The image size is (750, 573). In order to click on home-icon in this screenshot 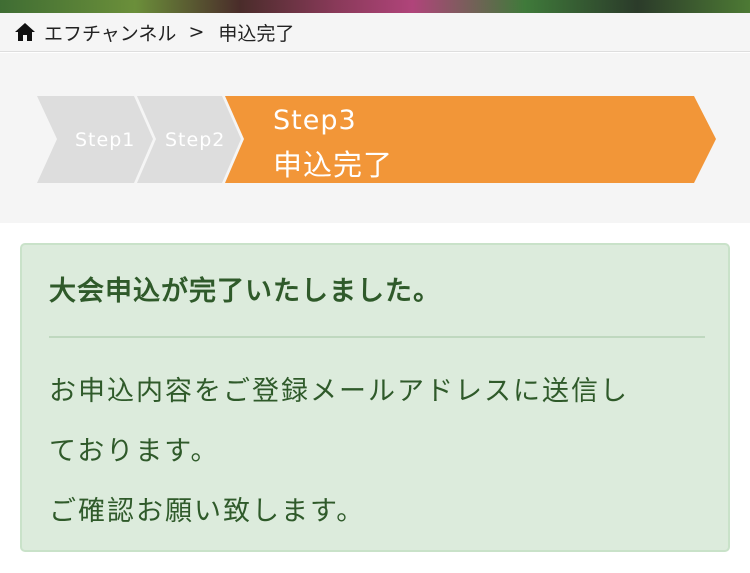, I will do `click(25, 32)`.